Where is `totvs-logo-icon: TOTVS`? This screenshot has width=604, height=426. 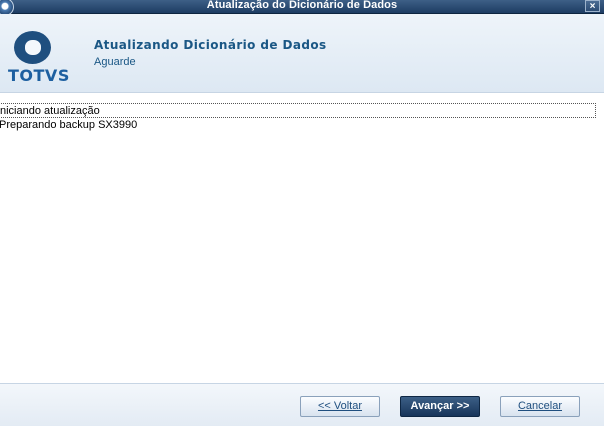 totvs-logo-icon: TOTVS is located at coordinates (39, 59).